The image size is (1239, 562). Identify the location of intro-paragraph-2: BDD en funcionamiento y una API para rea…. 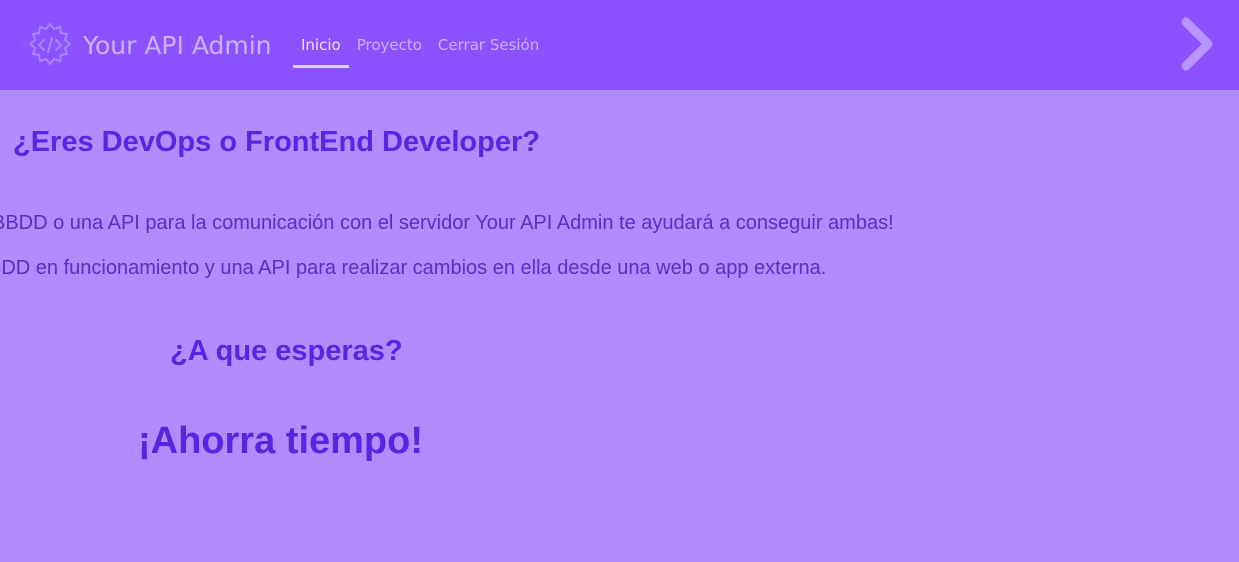
(413, 268).